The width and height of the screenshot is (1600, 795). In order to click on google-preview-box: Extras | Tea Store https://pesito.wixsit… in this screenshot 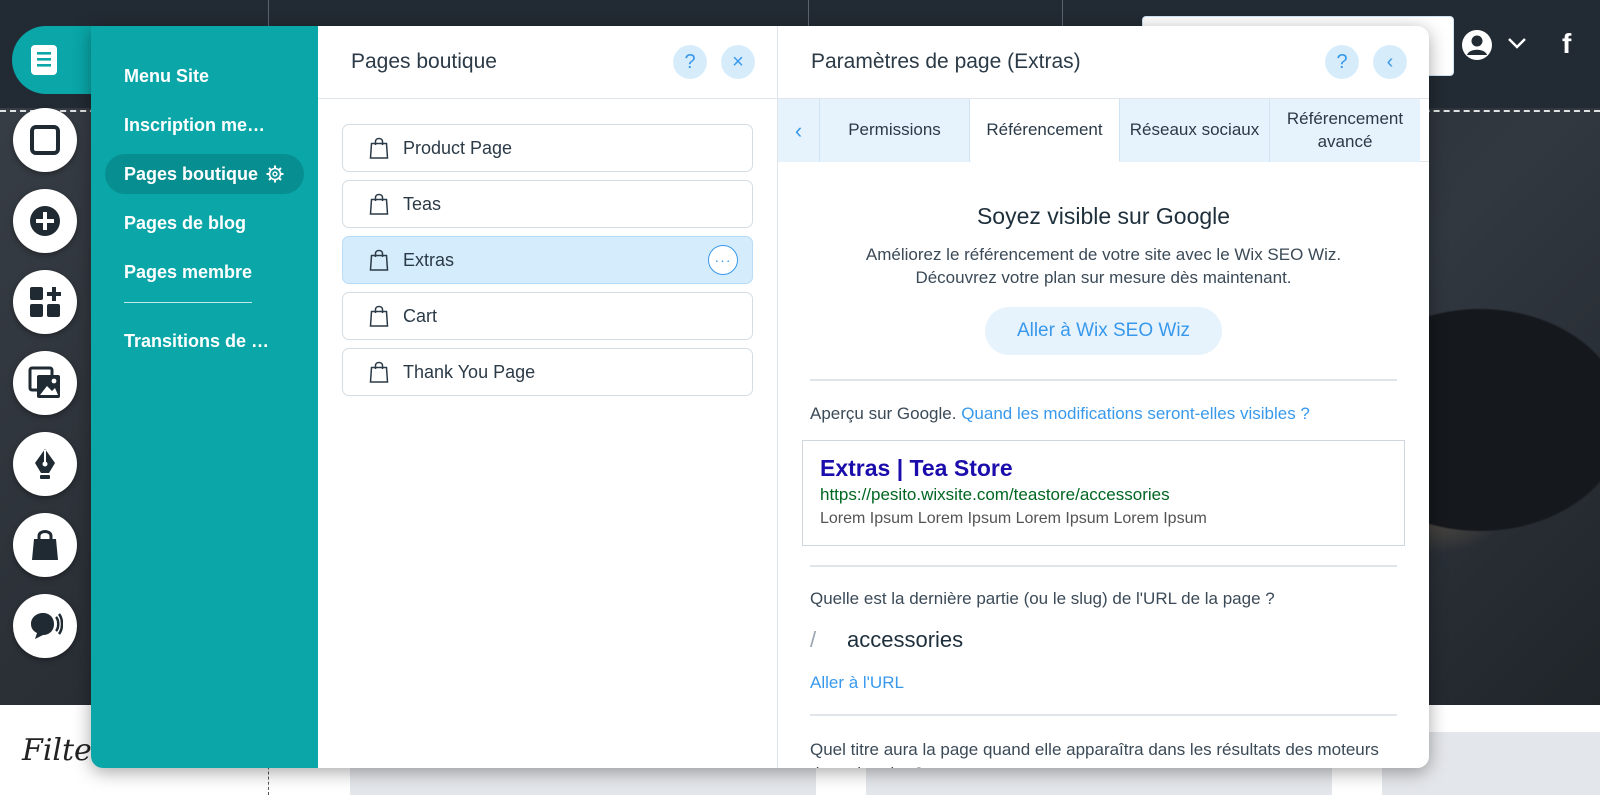, I will do `click(1103, 493)`.